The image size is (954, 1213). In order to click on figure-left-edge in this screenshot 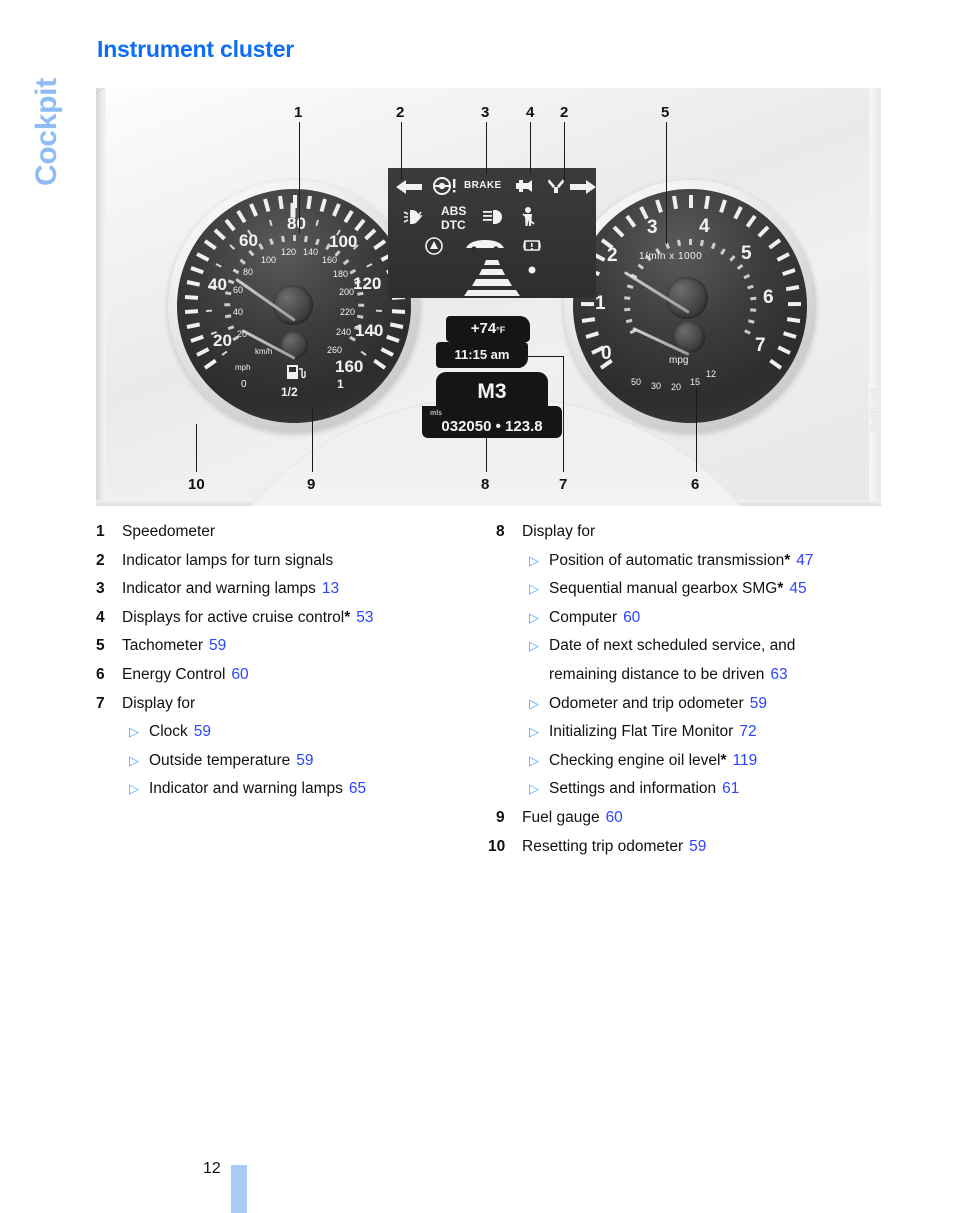, I will do `click(101, 297)`.